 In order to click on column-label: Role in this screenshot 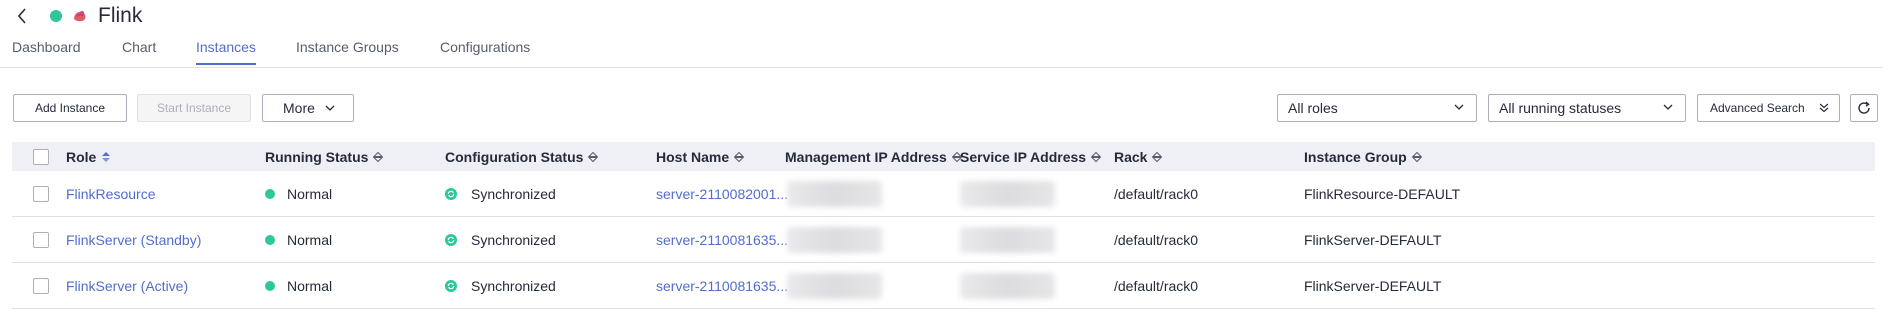, I will do `click(81, 156)`.